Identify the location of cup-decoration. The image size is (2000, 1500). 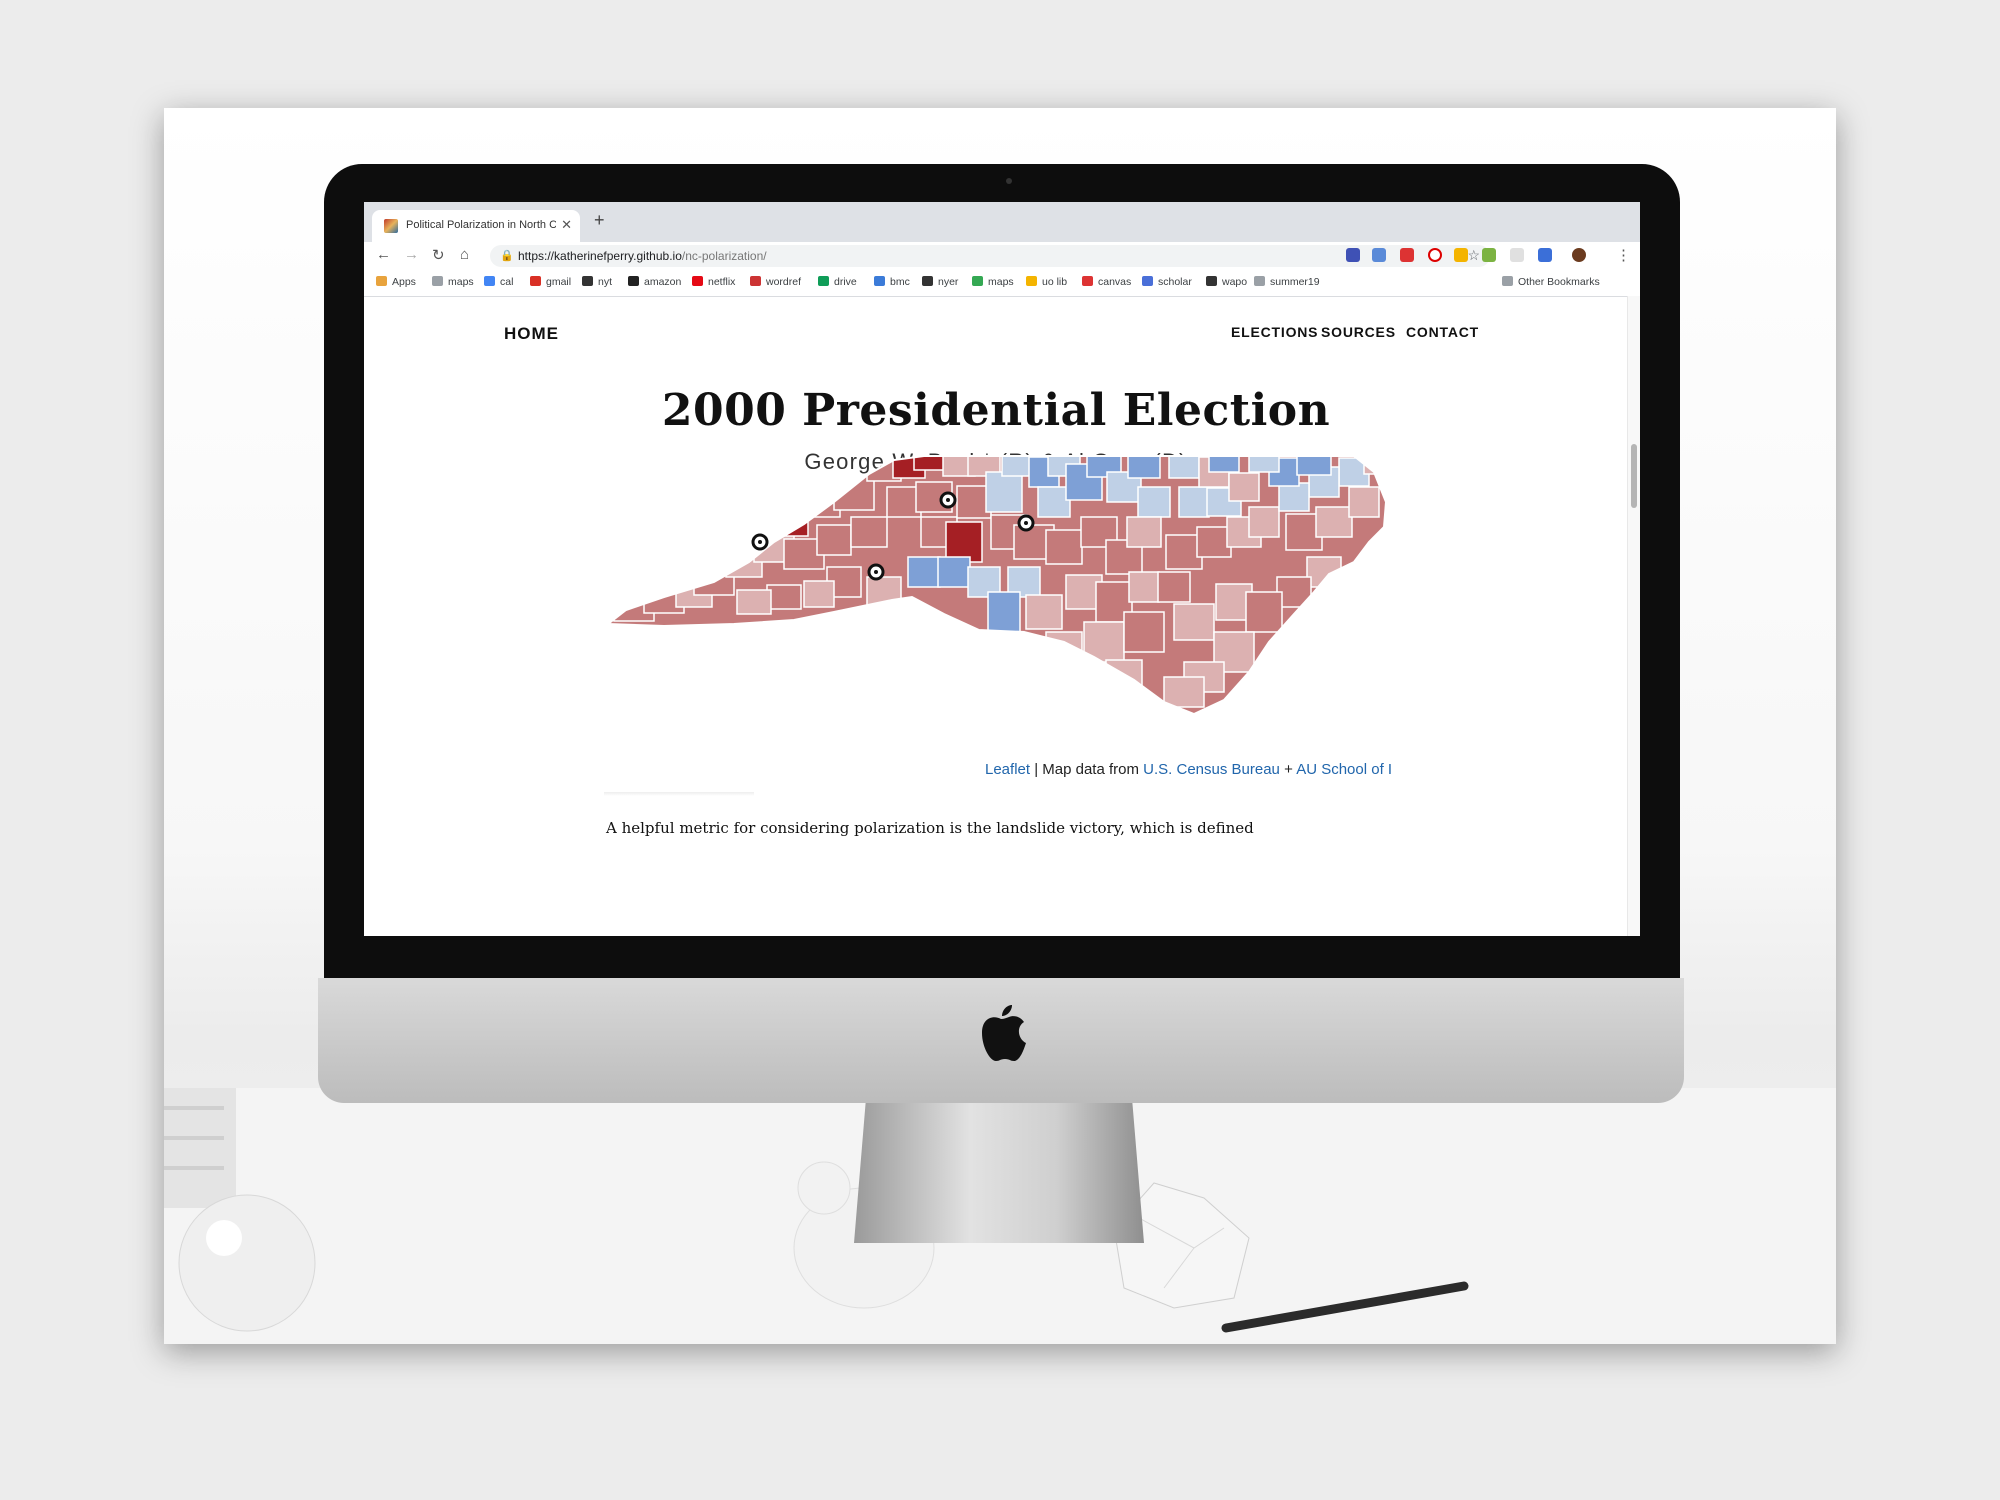
(200, 1148).